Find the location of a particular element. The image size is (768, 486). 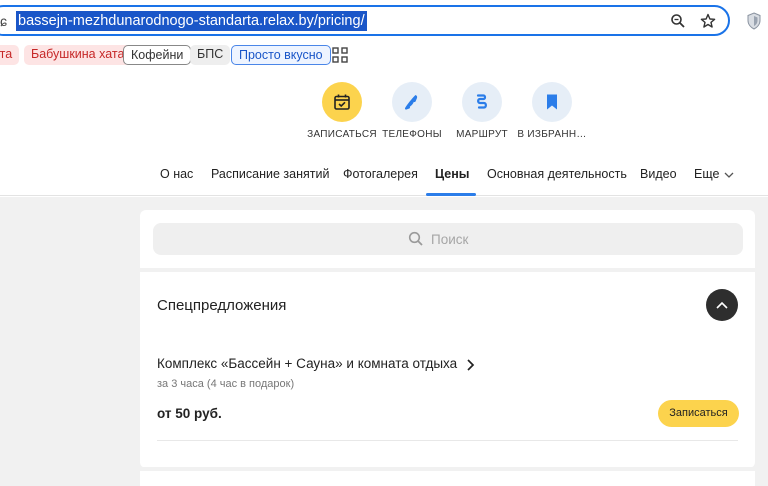

book-button: Записаться is located at coordinates (698, 413).